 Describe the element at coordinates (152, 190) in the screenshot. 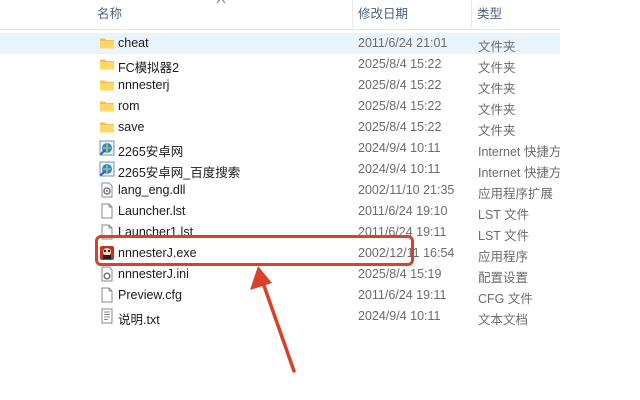

I see `file-name: lang_eng.dll` at that location.